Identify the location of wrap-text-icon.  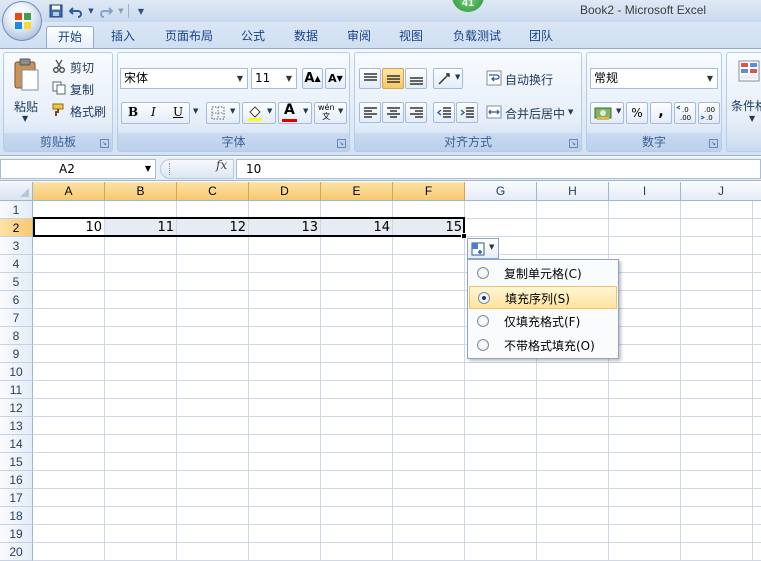
(494, 78).